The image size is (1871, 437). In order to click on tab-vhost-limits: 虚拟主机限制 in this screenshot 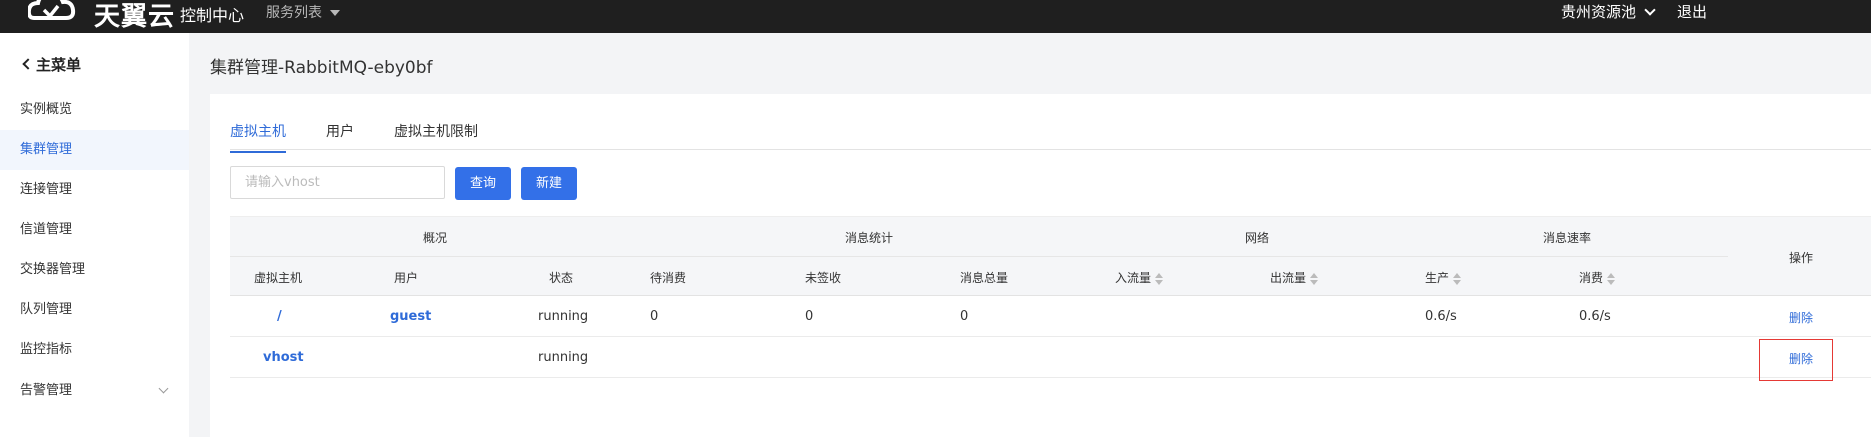, I will do `click(436, 136)`.